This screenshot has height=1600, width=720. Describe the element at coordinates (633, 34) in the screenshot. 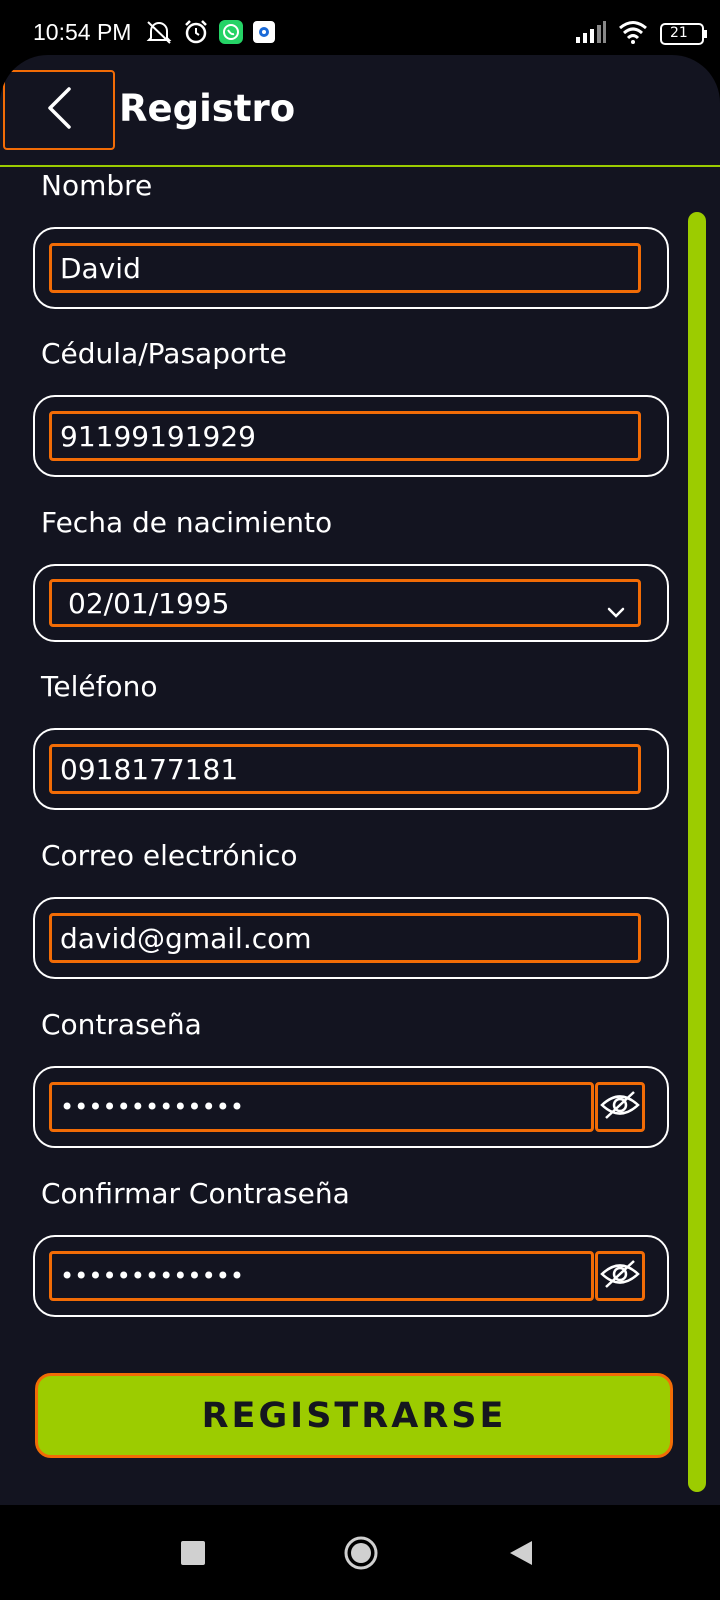

I see `wifi-icon` at that location.